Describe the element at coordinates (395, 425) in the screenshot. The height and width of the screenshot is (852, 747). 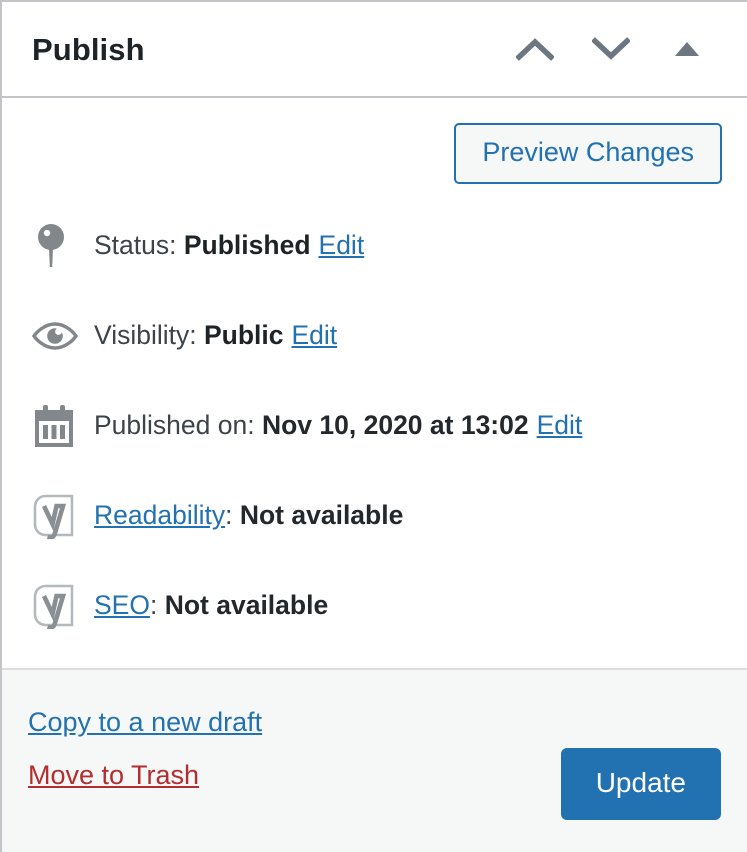
I see `published-on-value: Nov 10, 2020 at 13:02` at that location.